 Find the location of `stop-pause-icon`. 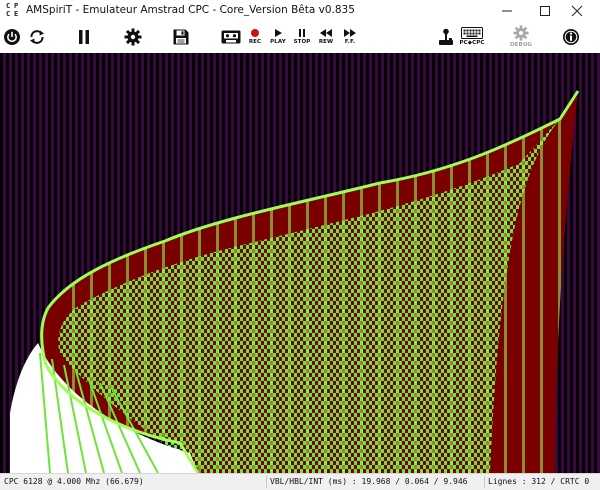

stop-pause-icon is located at coordinates (302, 33).